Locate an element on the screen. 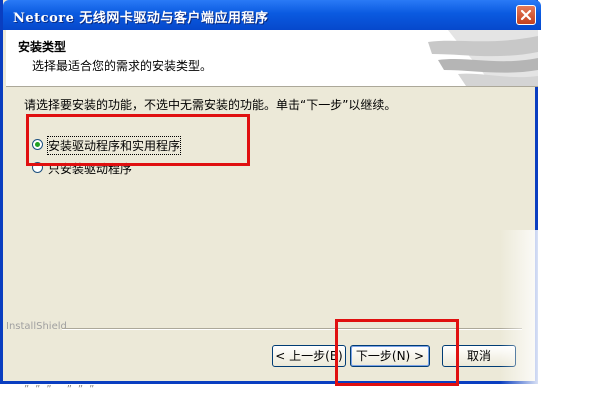 The height and width of the screenshot is (400, 600). installshield-graphic is located at coordinates (483, 58).